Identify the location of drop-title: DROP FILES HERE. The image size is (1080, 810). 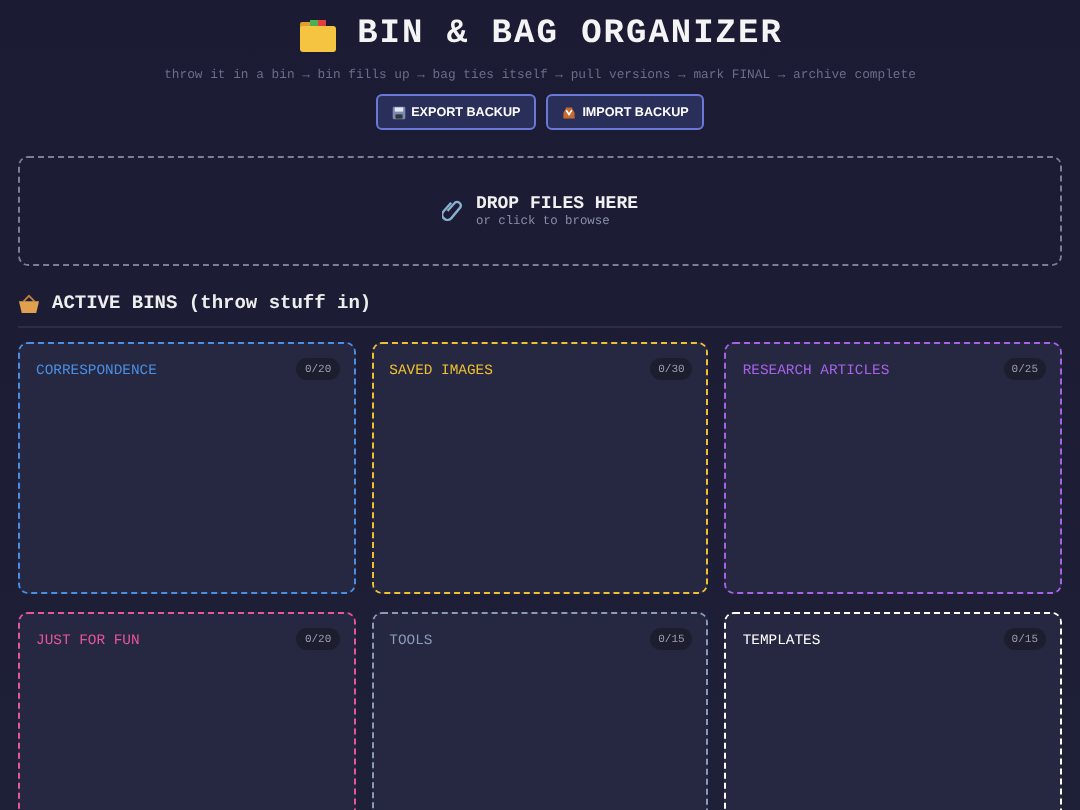
(556, 204).